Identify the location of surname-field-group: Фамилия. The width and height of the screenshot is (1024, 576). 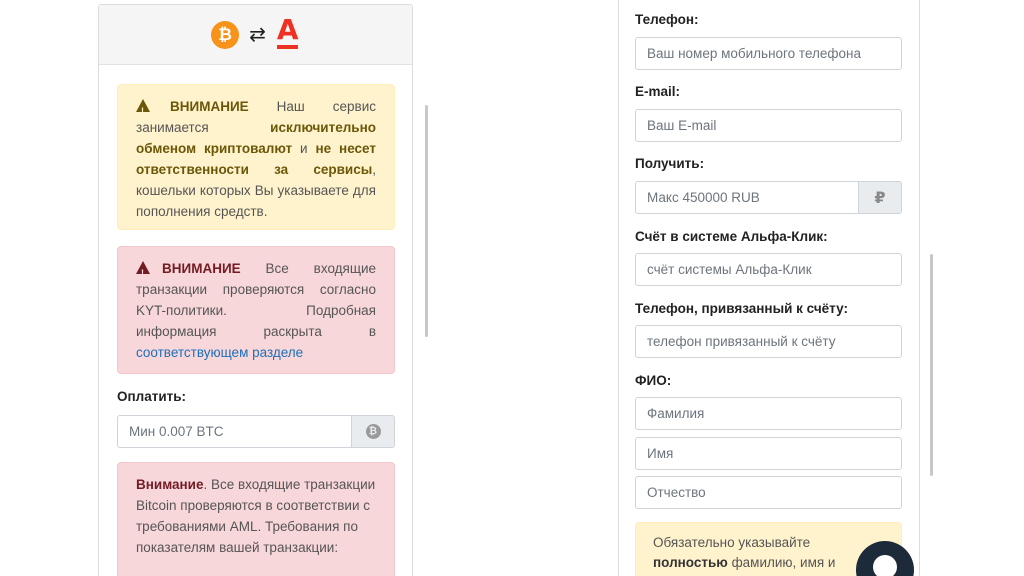
(768, 413).